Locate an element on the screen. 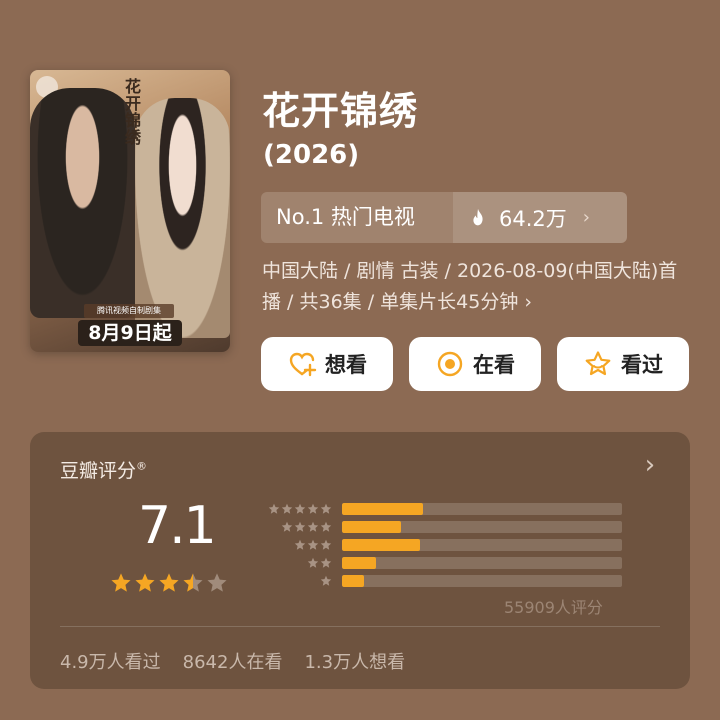 This screenshot has width=720, height=720. heat-value: 64.2万 is located at coordinates (533, 218).